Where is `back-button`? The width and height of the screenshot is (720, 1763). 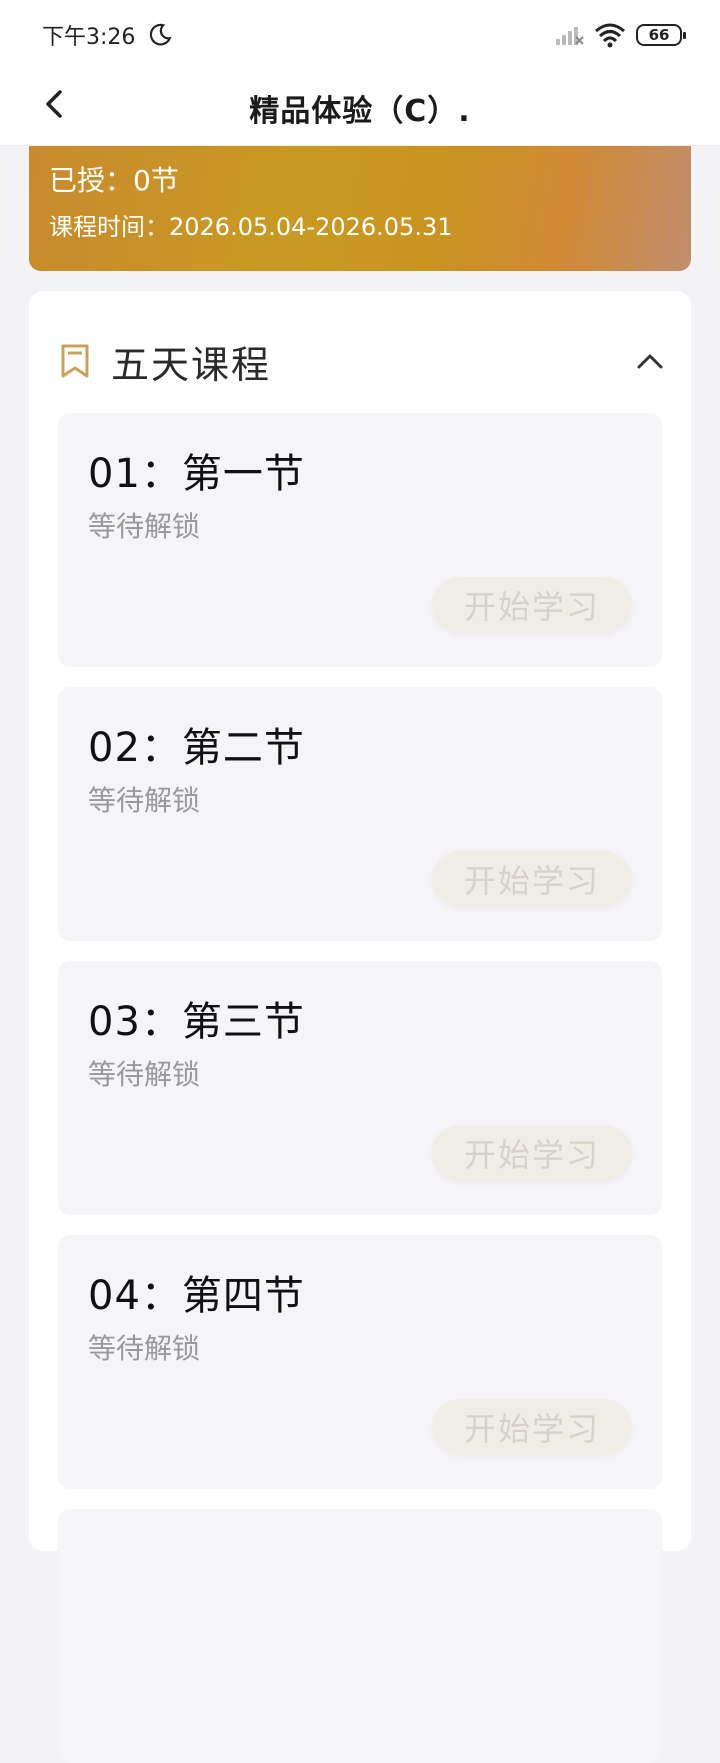 back-button is located at coordinates (54, 104).